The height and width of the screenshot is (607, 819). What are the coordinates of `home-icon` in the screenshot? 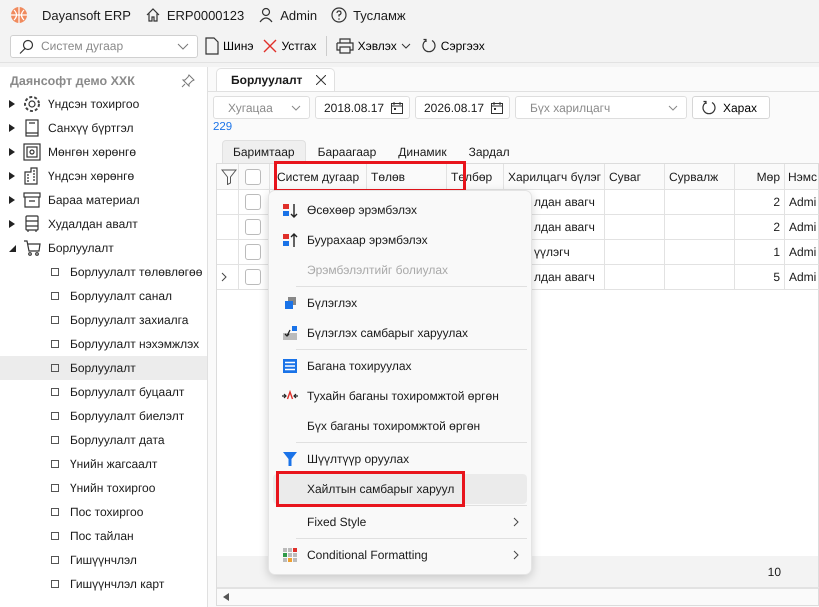 It's located at (152, 15).